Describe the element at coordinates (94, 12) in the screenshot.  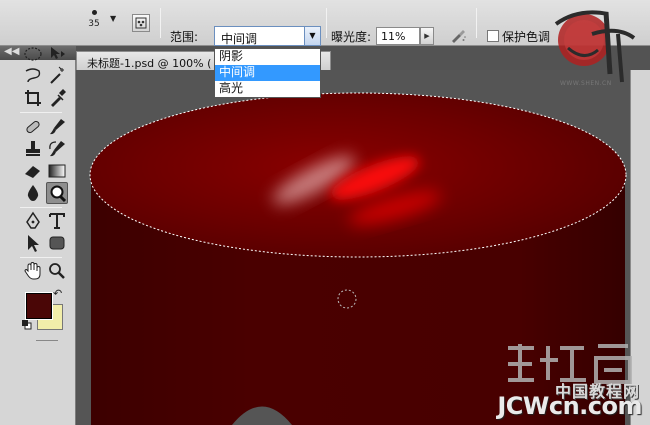
I see `brush-tip-icon` at that location.